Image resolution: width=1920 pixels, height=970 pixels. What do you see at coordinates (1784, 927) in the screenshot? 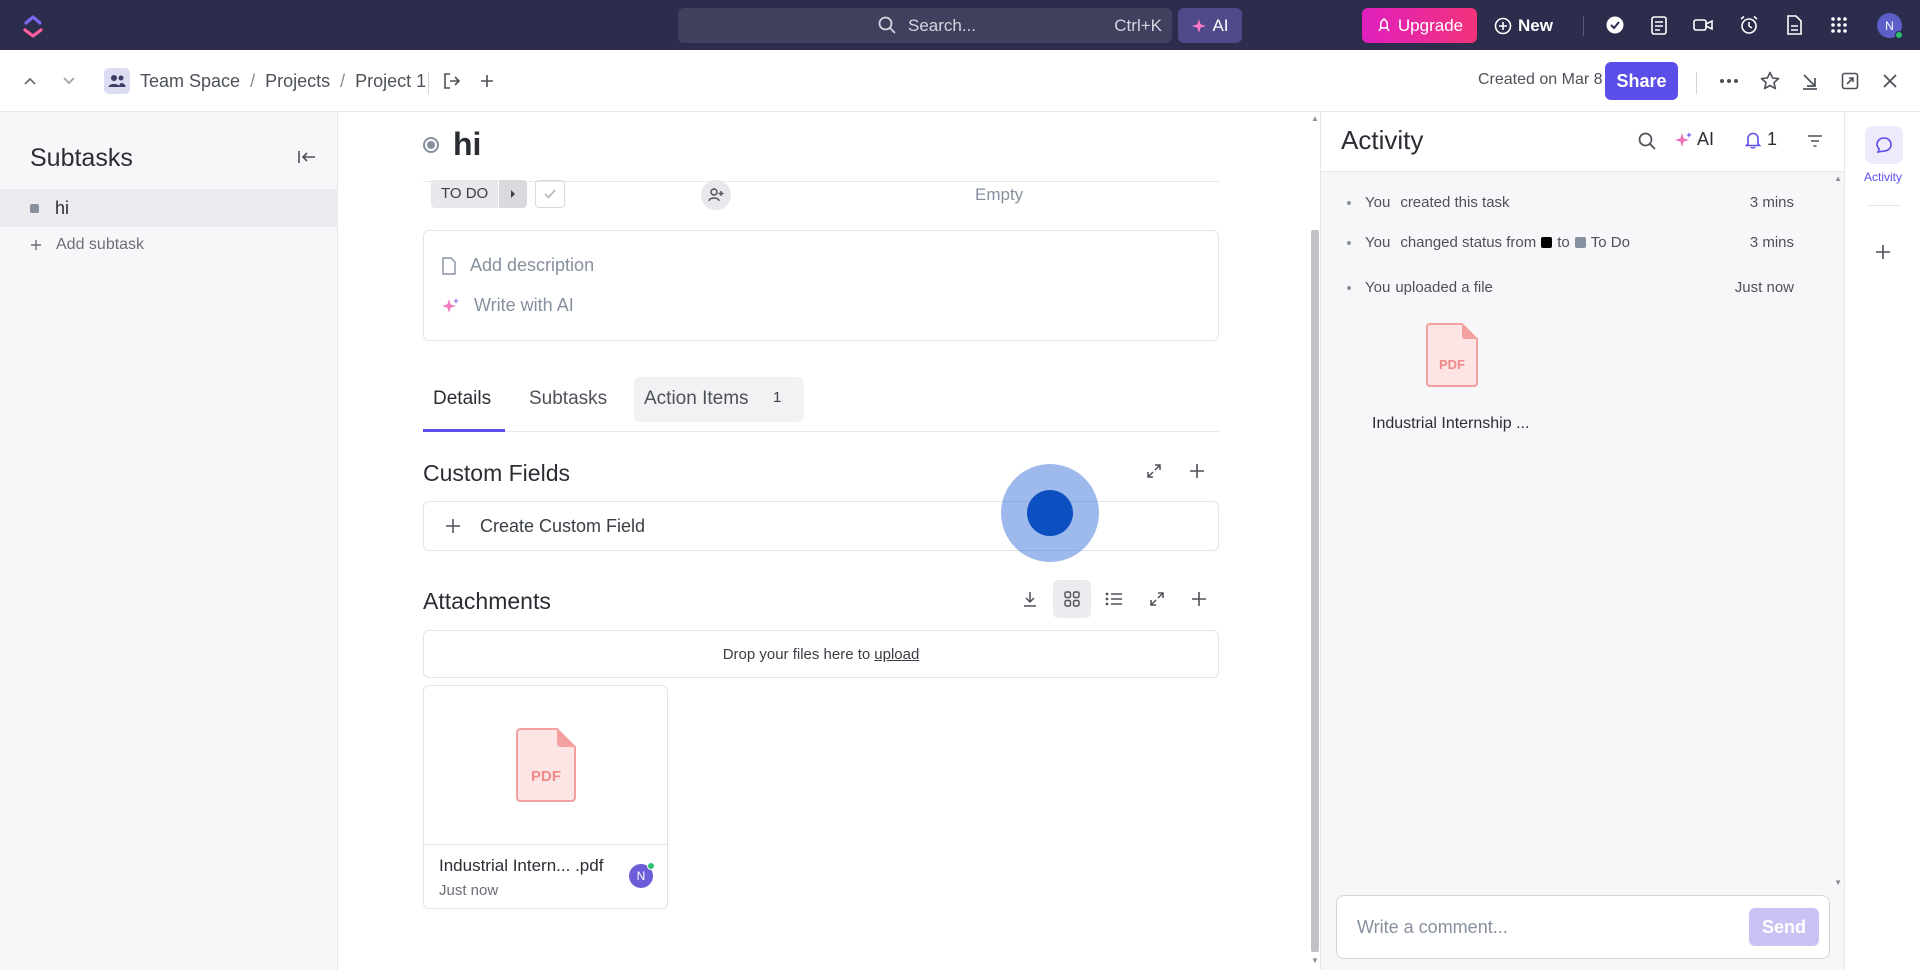
I see `send-button: Send` at bounding box center [1784, 927].